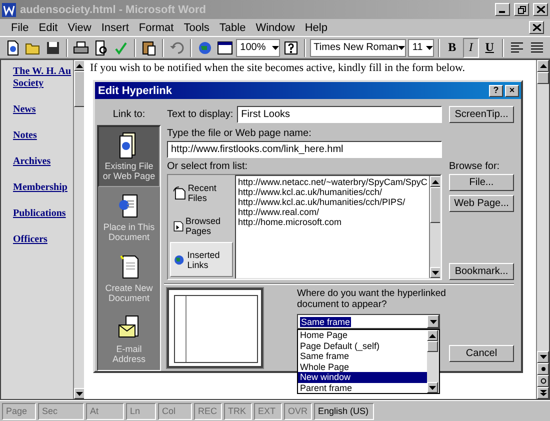 Image resolution: width=550 pixels, height=421 pixels. I want to click on url-item: http://www.kcl.ac.uk/humanities/cch/, so click(332, 192).